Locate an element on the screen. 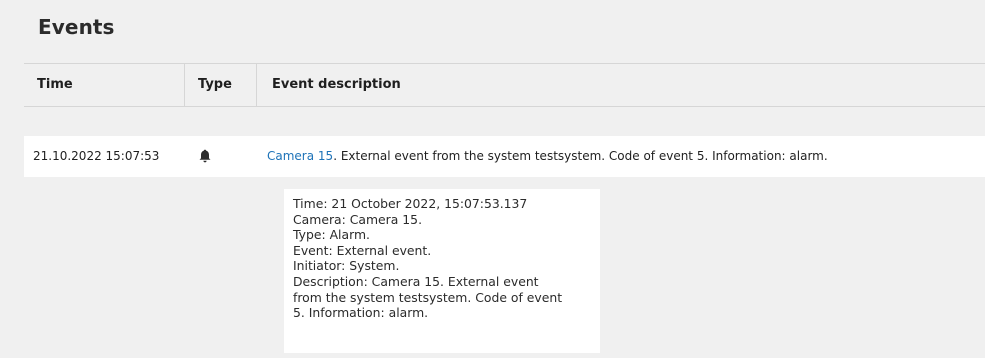 The image size is (985, 358). column-header-time: Time is located at coordinates (55, 85).